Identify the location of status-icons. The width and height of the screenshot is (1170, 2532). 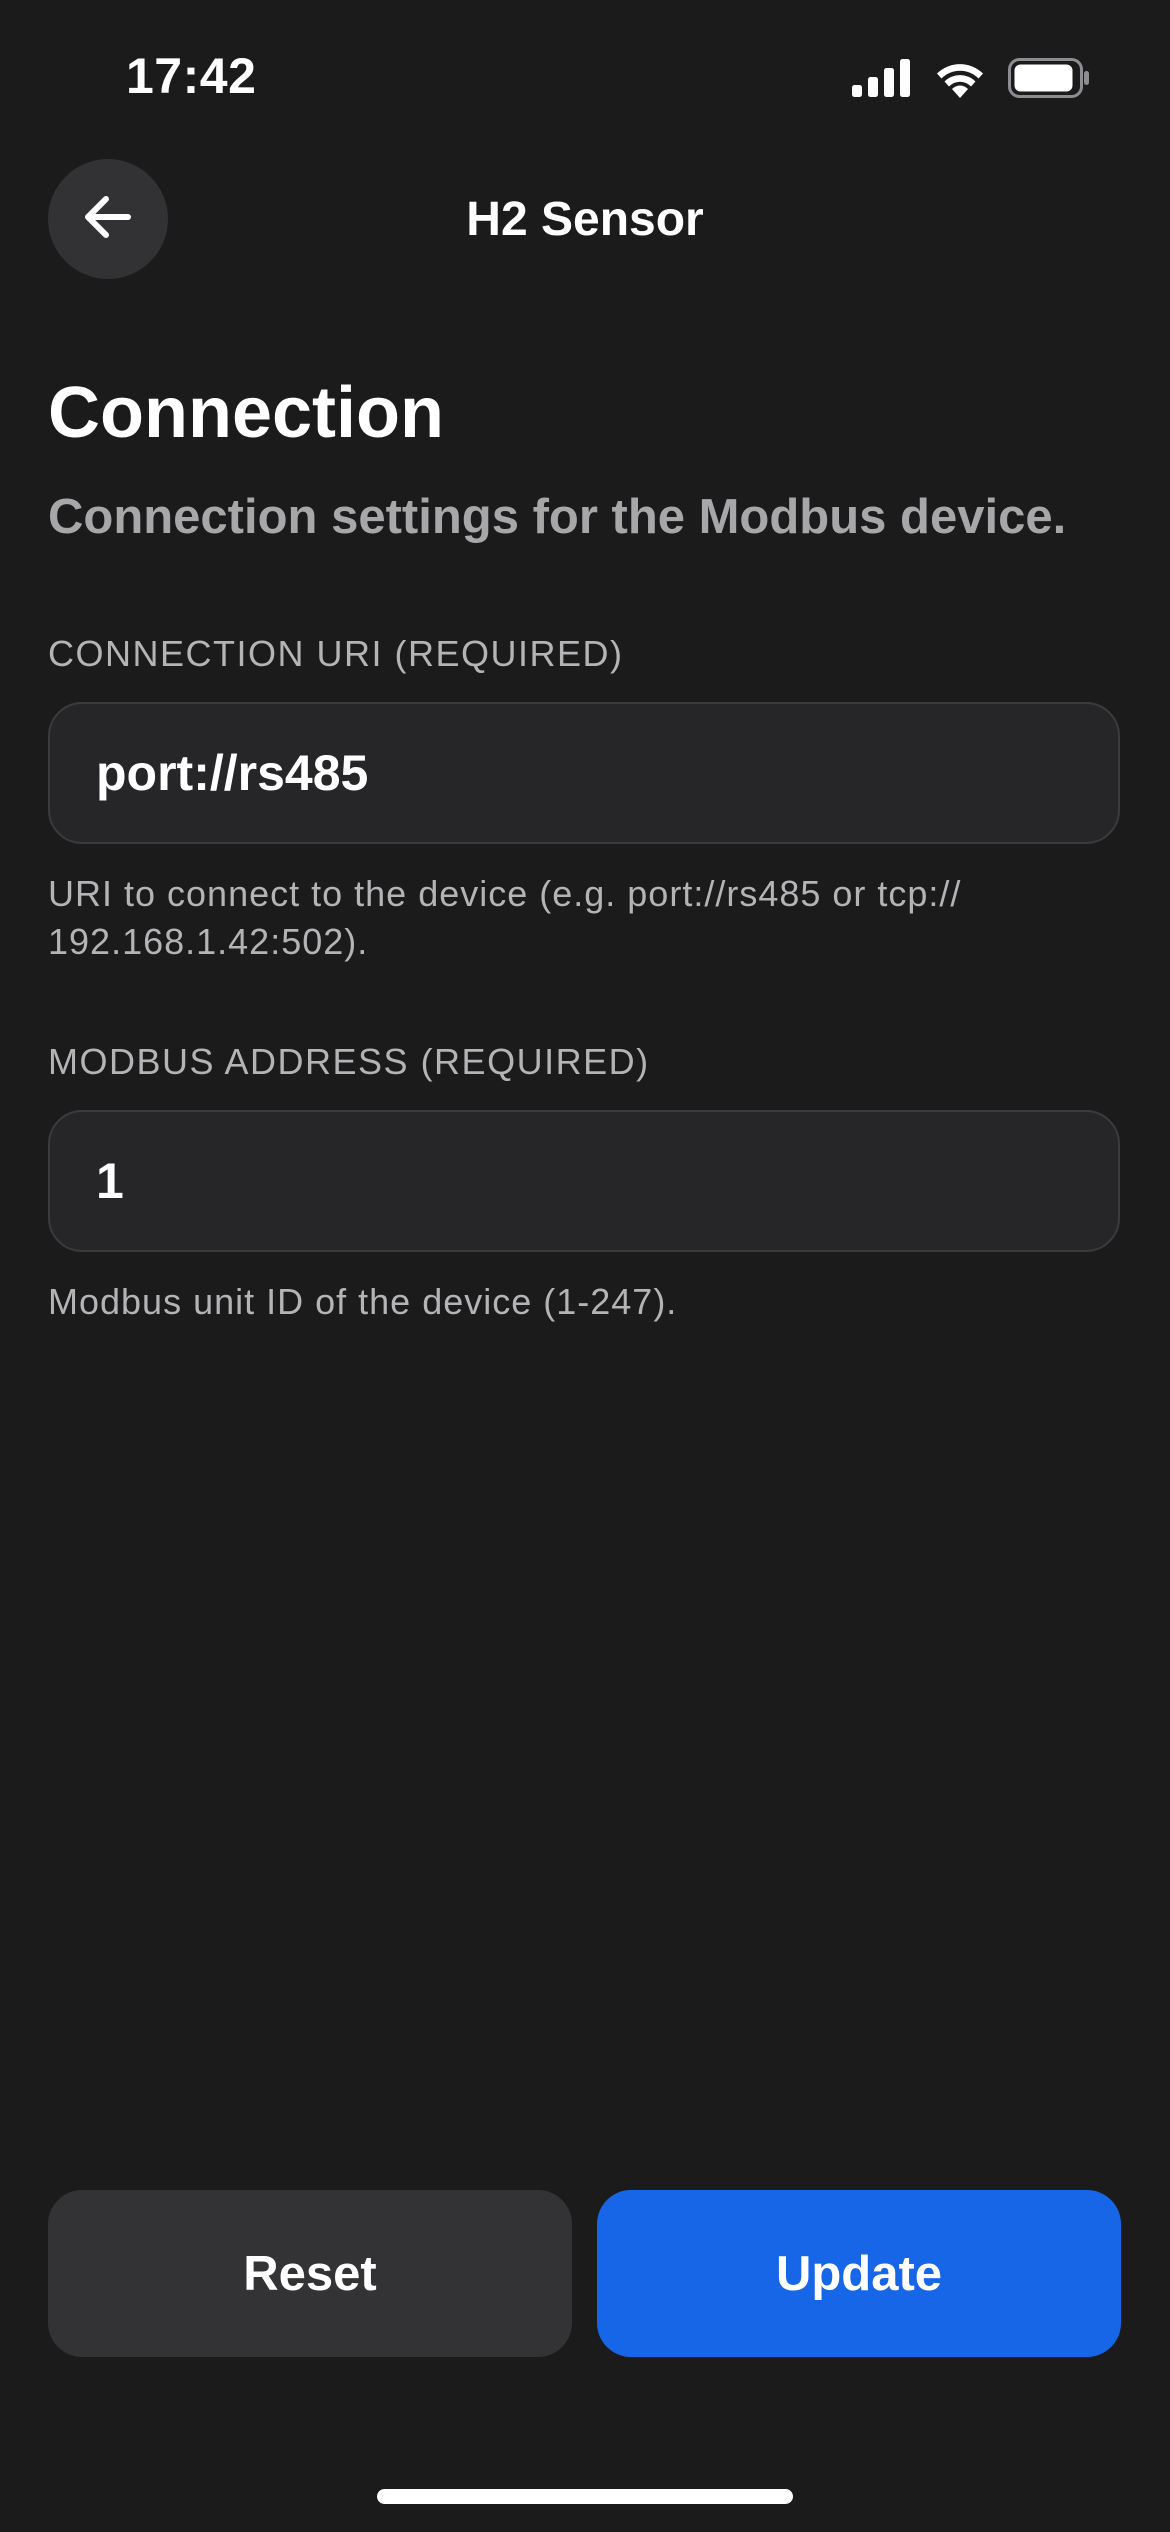
(971, 78).